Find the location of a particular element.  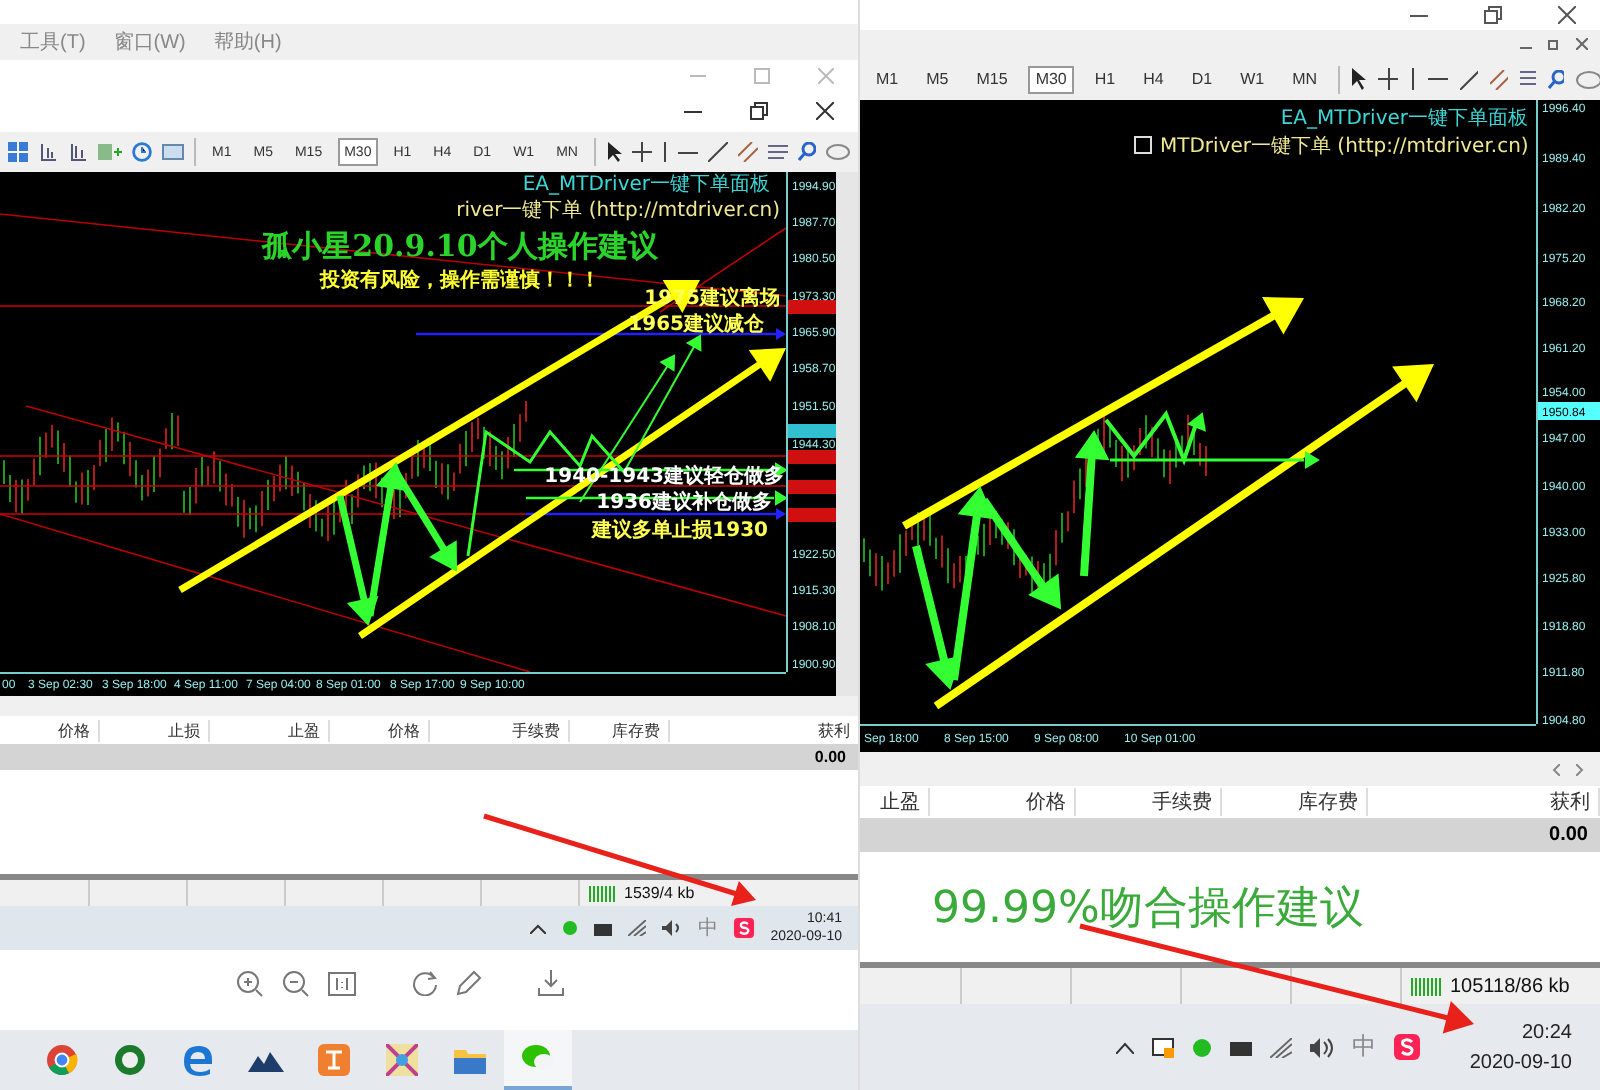

scroll-right-icon is located at coordinates (1580, 769).